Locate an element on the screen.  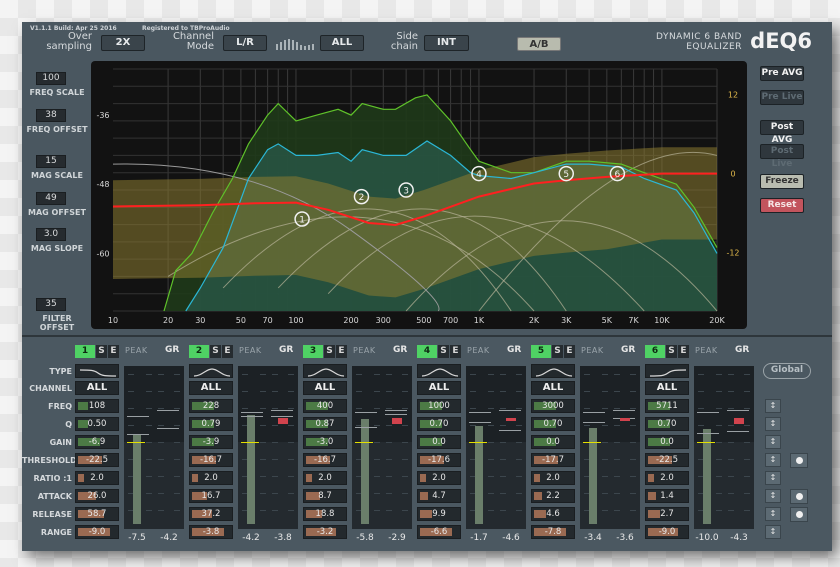
band-enable-toggle: 2 is located at coordinates (199, 351).